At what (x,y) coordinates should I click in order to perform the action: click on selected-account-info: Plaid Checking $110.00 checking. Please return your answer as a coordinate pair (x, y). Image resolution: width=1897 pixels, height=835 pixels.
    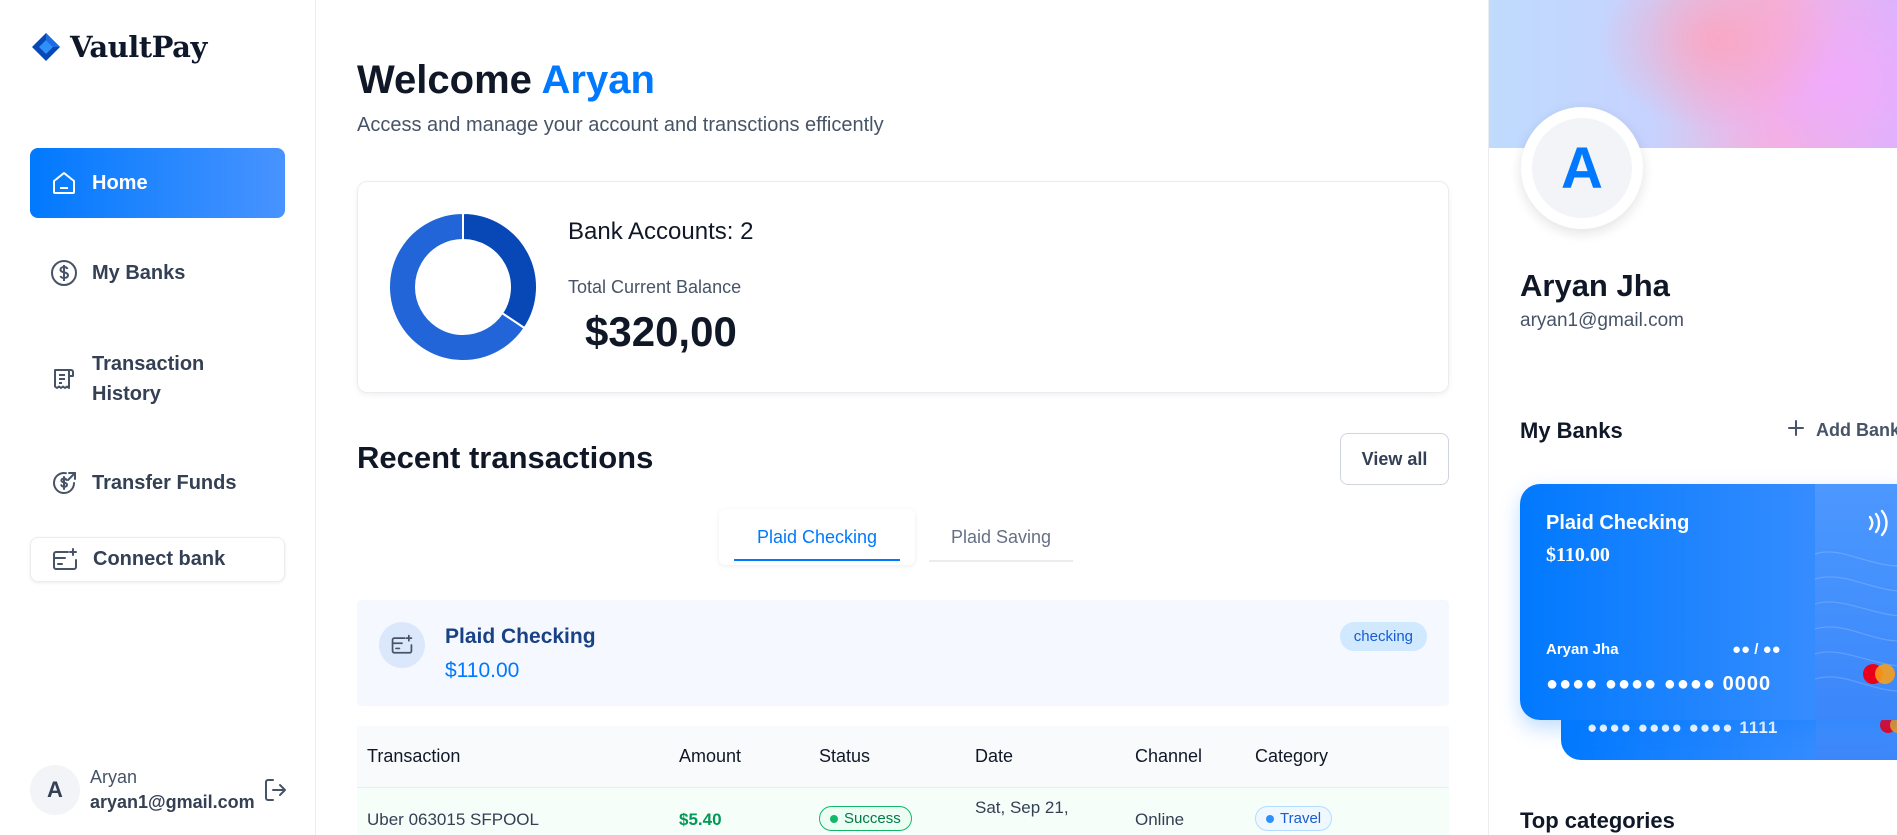
    Looking at the image, I should click on (903, 653).